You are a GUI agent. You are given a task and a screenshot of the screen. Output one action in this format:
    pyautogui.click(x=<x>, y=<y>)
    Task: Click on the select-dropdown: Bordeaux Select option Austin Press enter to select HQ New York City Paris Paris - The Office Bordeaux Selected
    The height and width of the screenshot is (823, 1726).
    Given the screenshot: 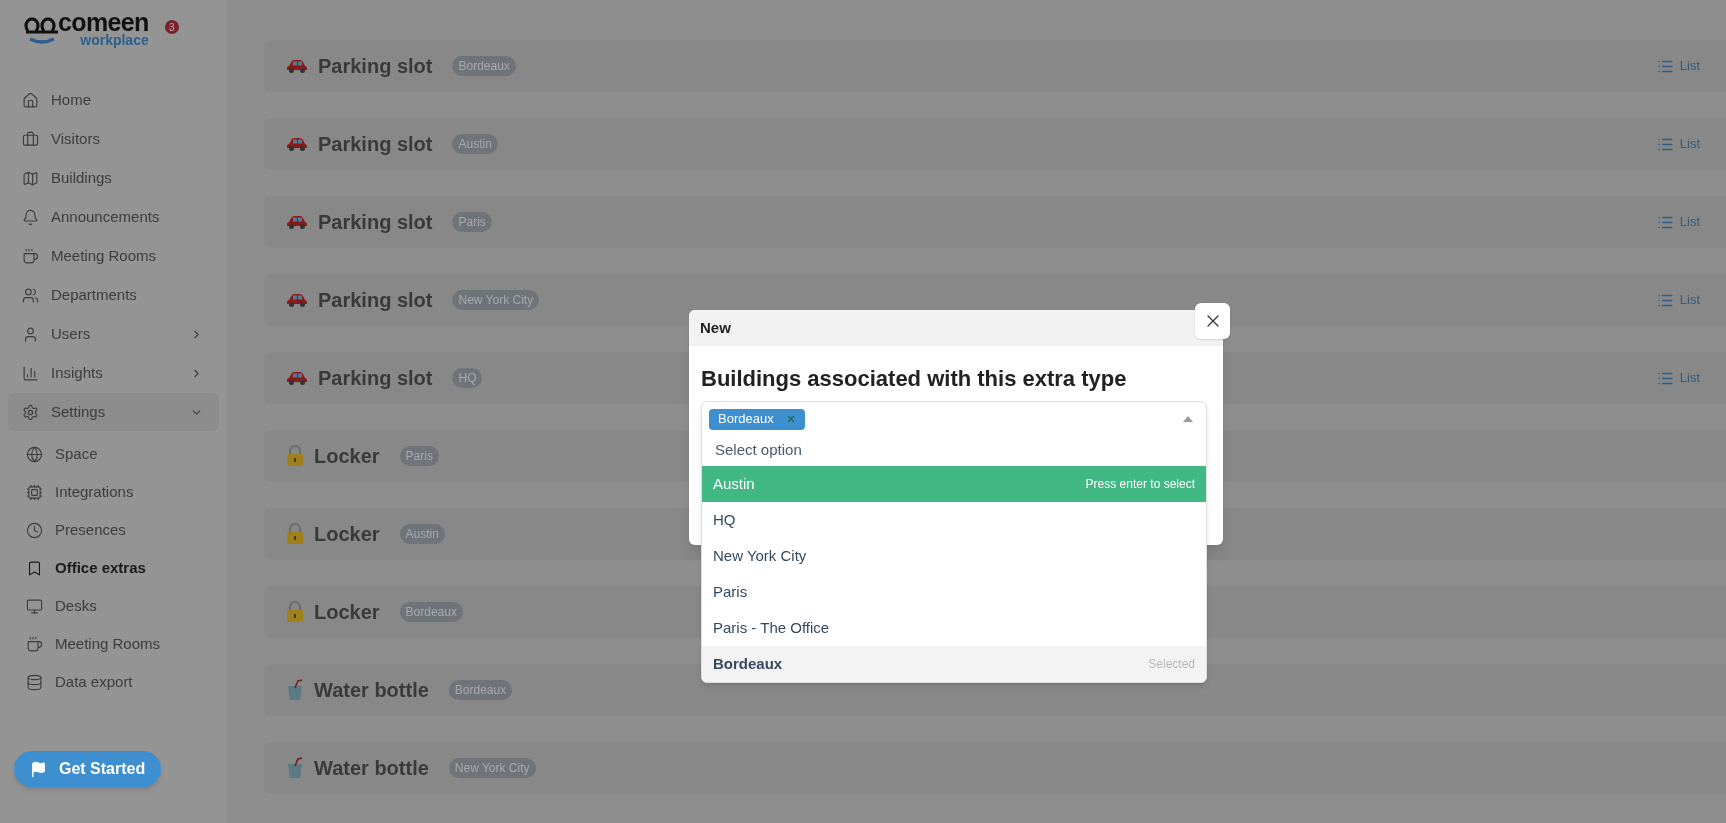 What is the action you would take?
    pyautogui.click(x=954, y=542)
    